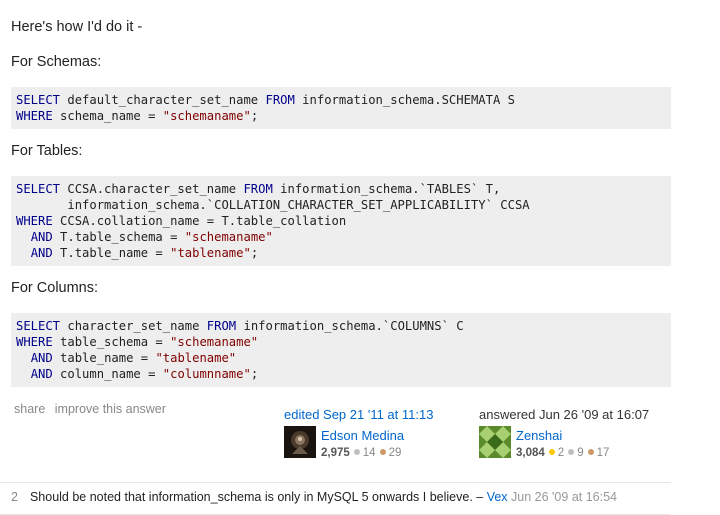 This screenshot has height=515, width=720. What do you see at coordinates (497, 497) in the screenshot?
I see `comment-user-link: Vex` at bounding box center [497, 497].